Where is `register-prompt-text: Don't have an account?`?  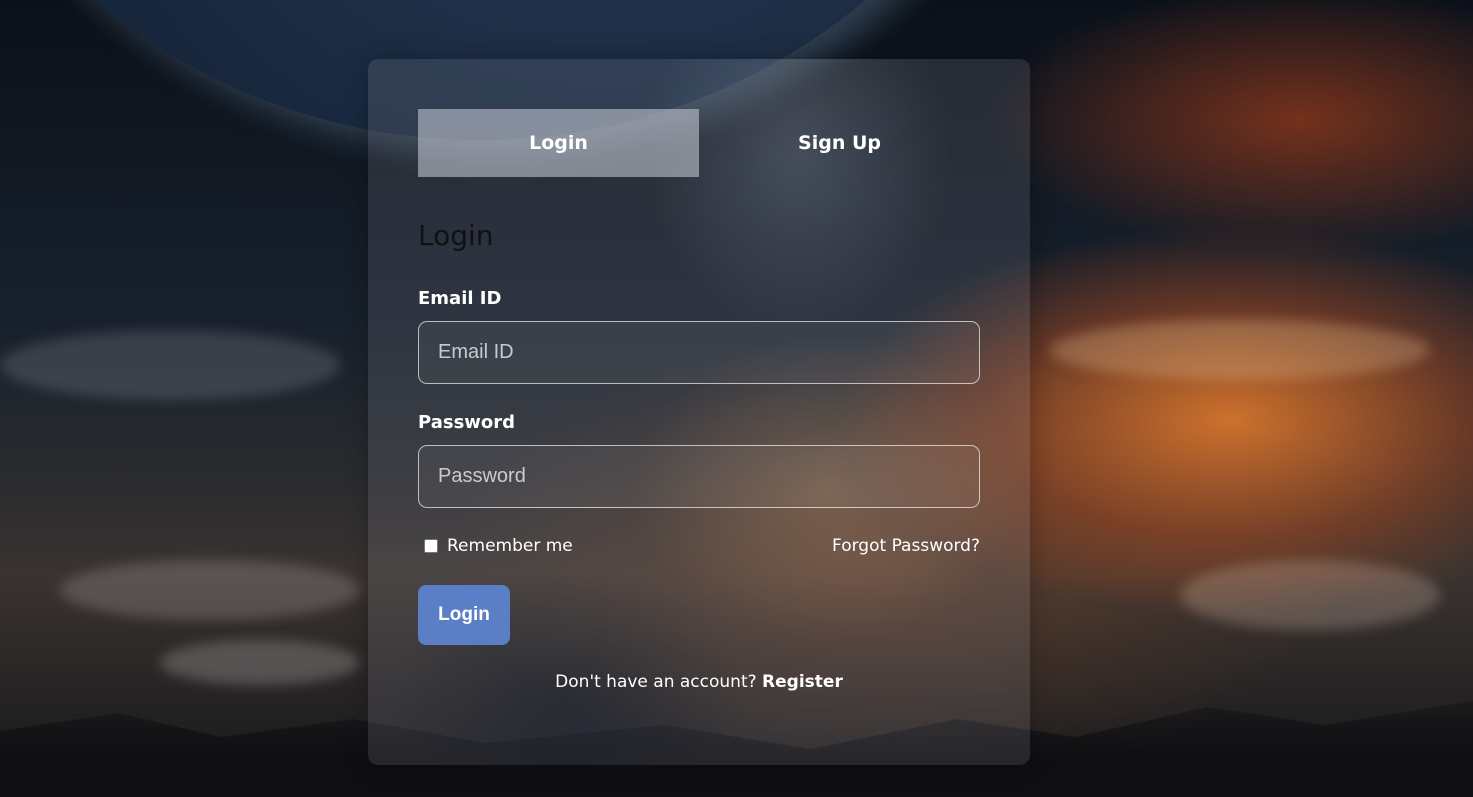 register-prompt-text: Don't have an account? is located at coordinates (656, 682).